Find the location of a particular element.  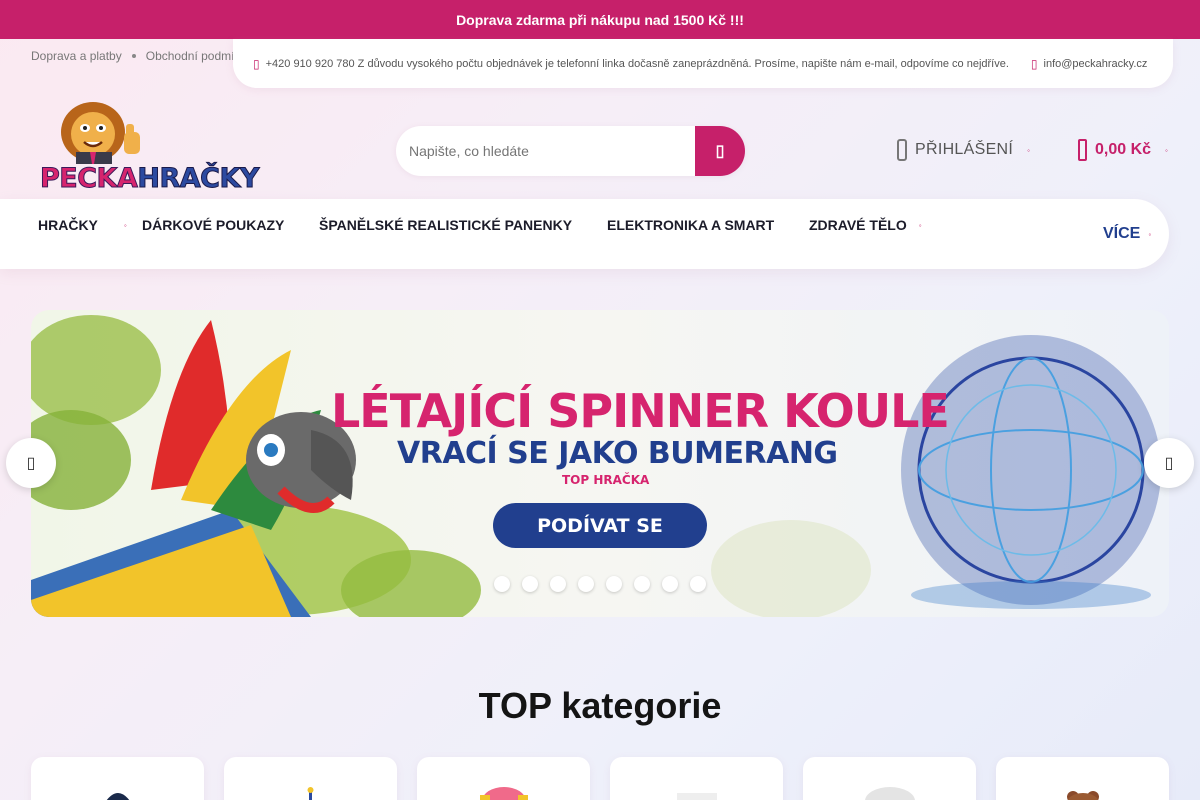

search-input is located at coordinates (545, 151).